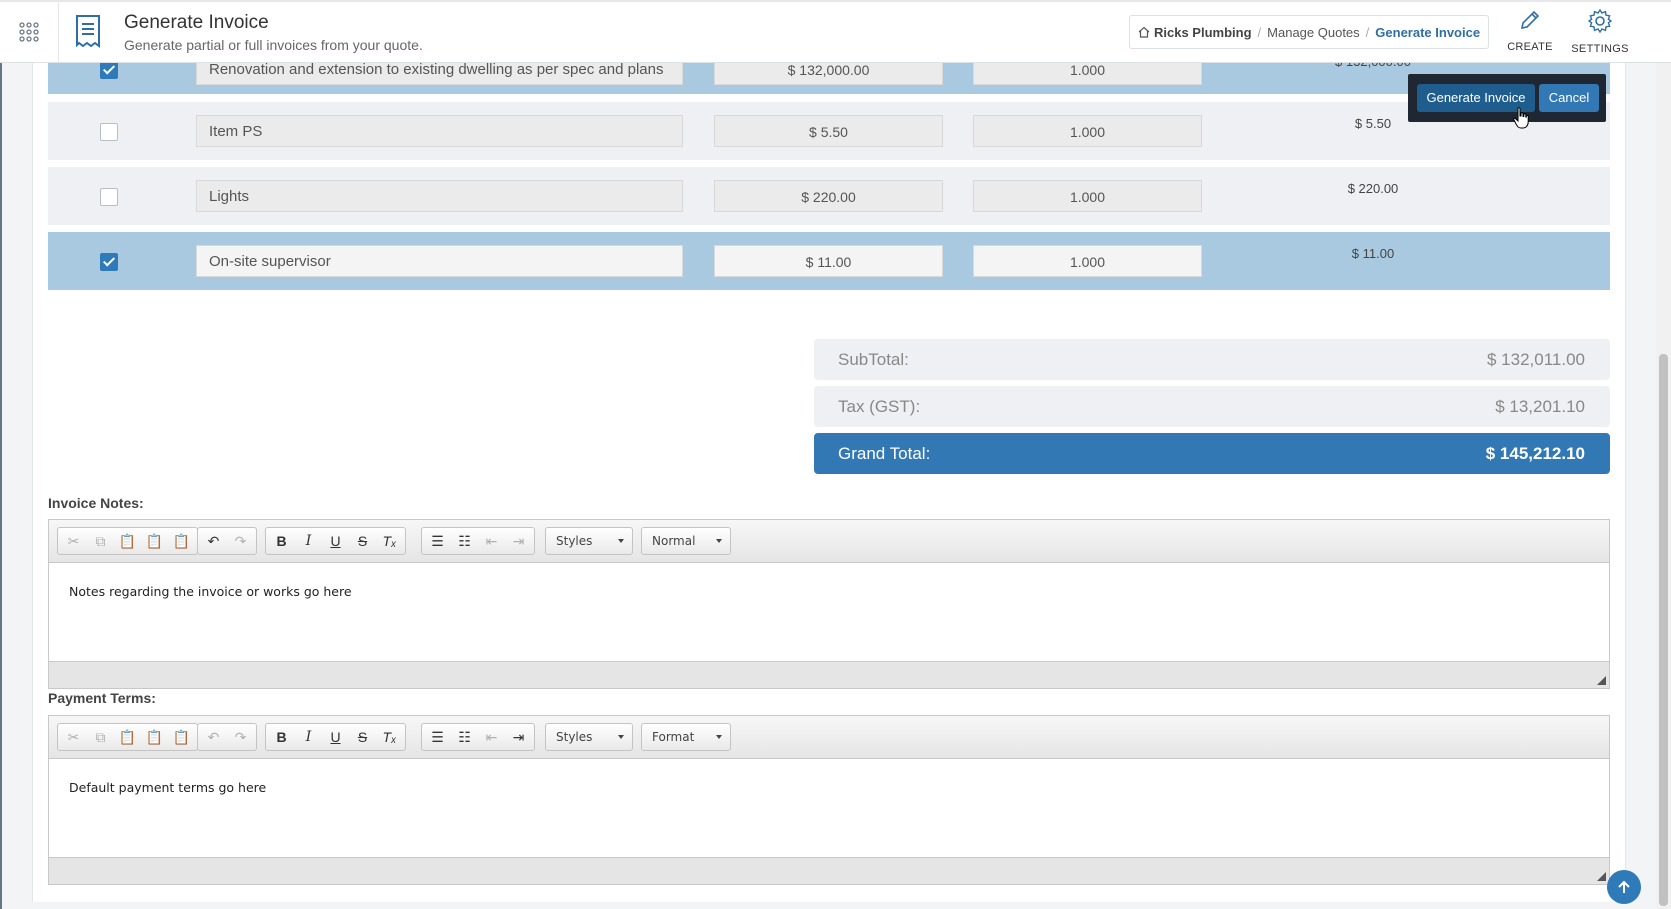  Describe the element at coordinates (1313, 32) in the screenshot. I see `breadcrumb-manage-quotes: Manage Quotes` at that location.